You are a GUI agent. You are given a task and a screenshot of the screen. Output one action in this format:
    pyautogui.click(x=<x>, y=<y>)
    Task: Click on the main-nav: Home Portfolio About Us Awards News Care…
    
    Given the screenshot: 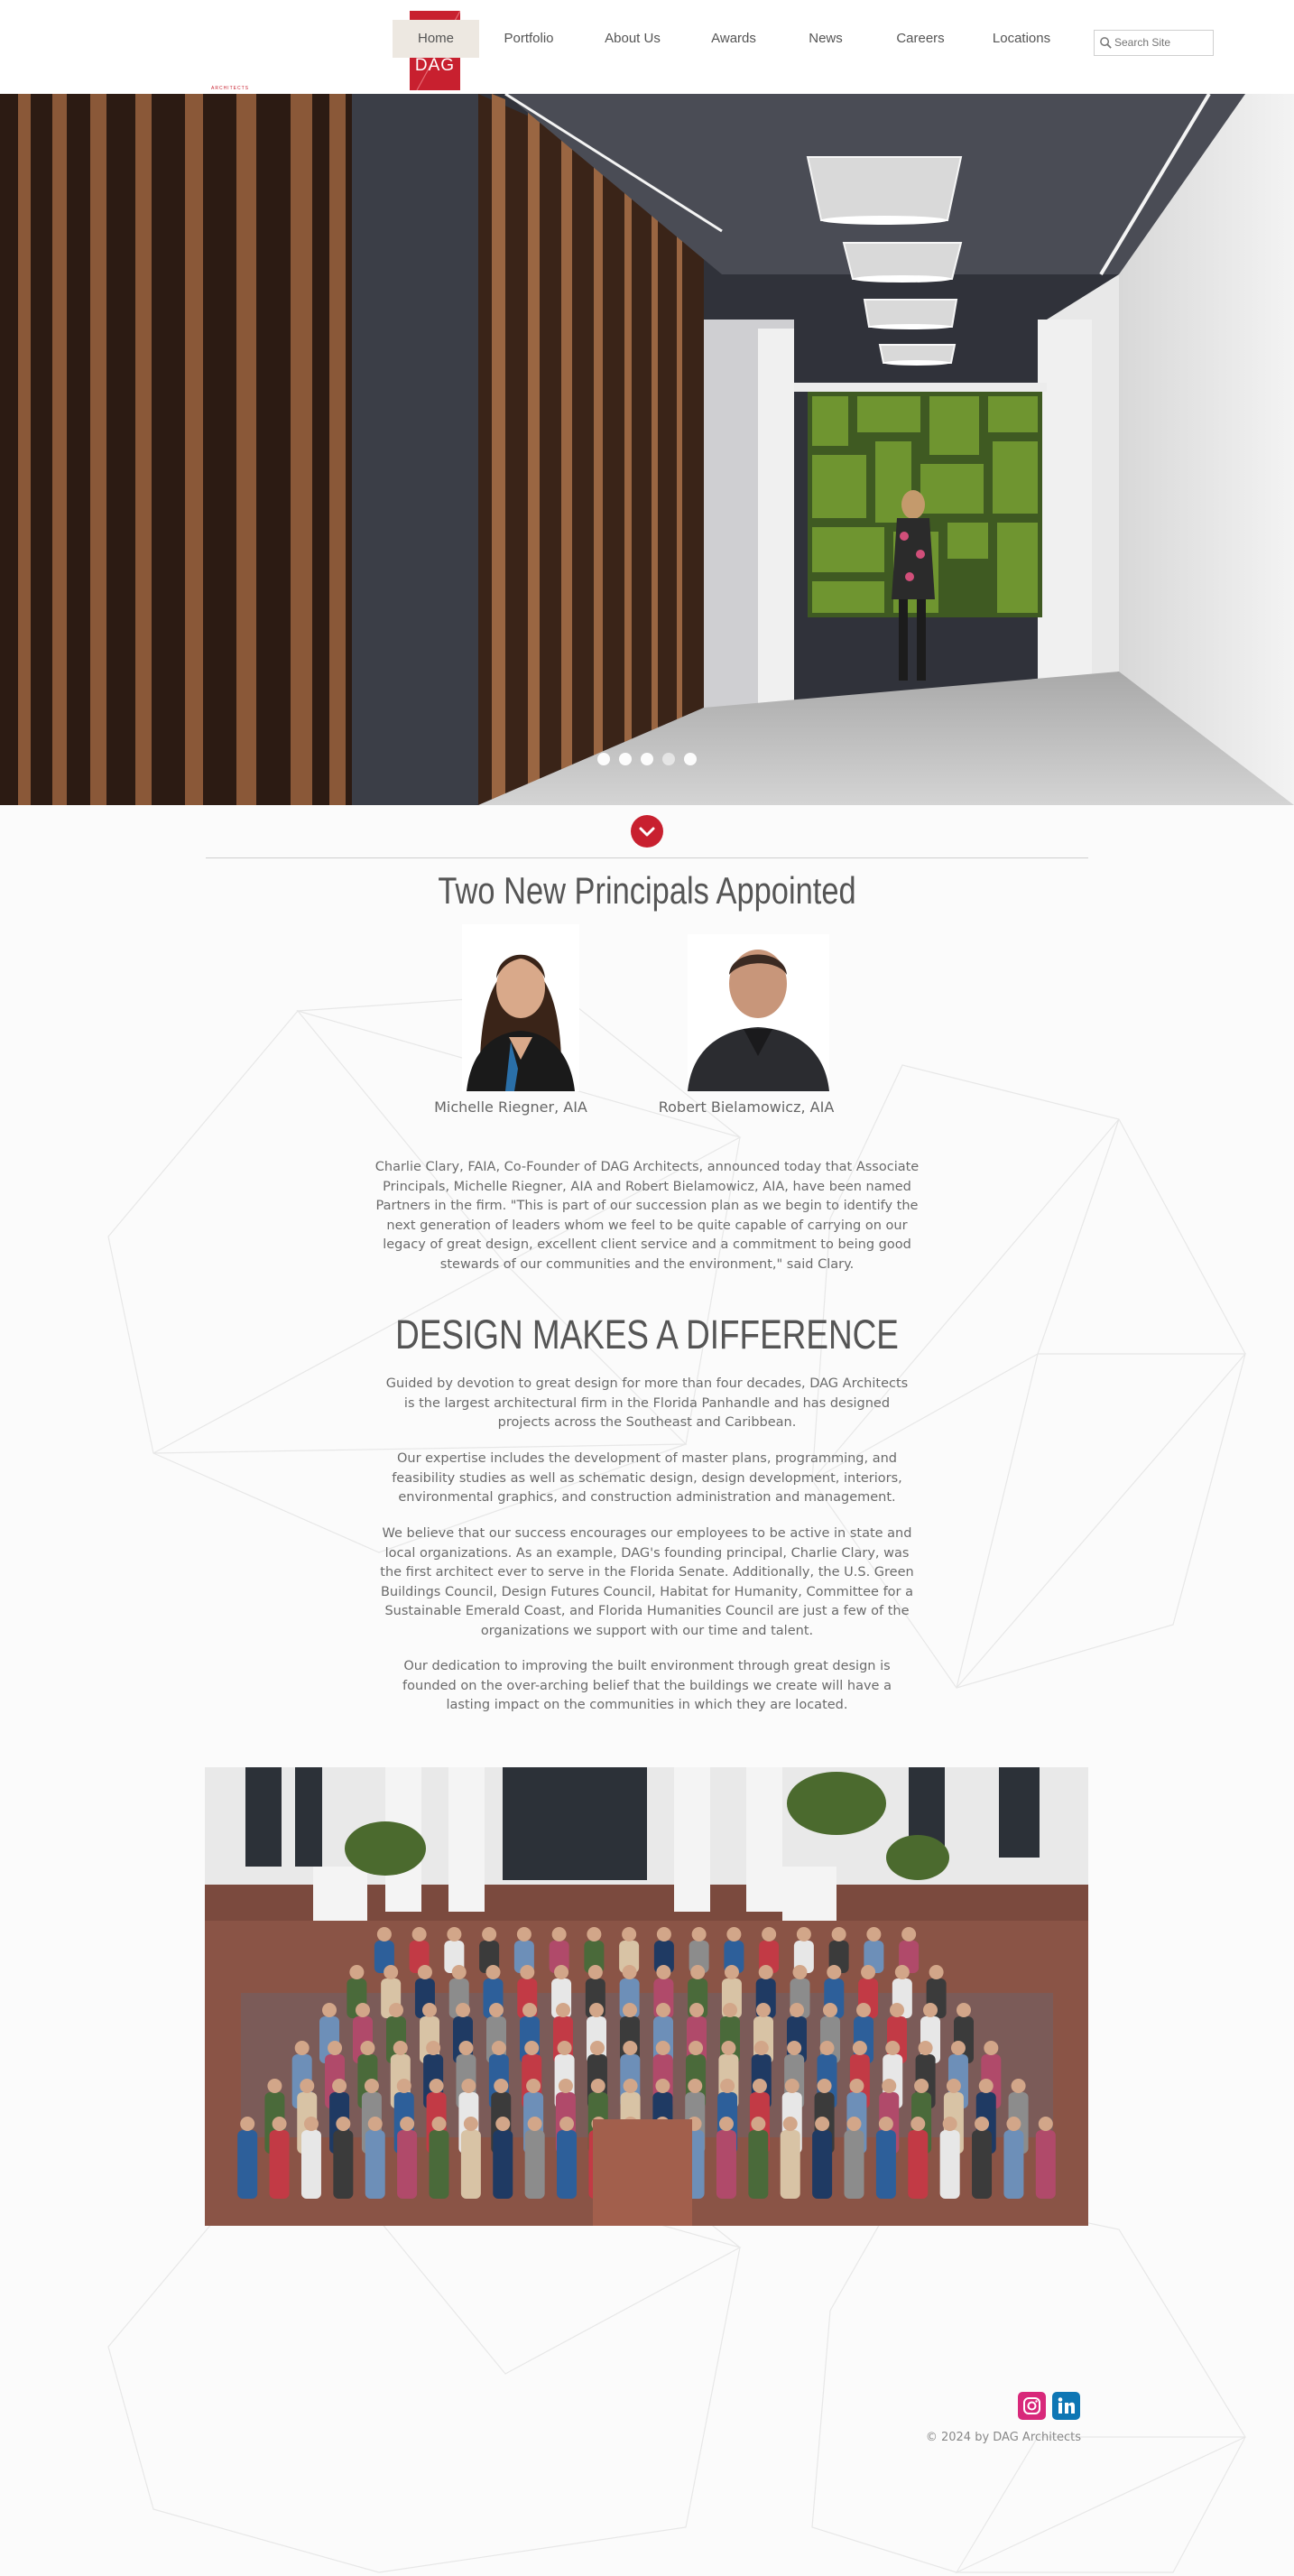 What is the action you would take?
    pyautogui.click(x=733, y=39)
    